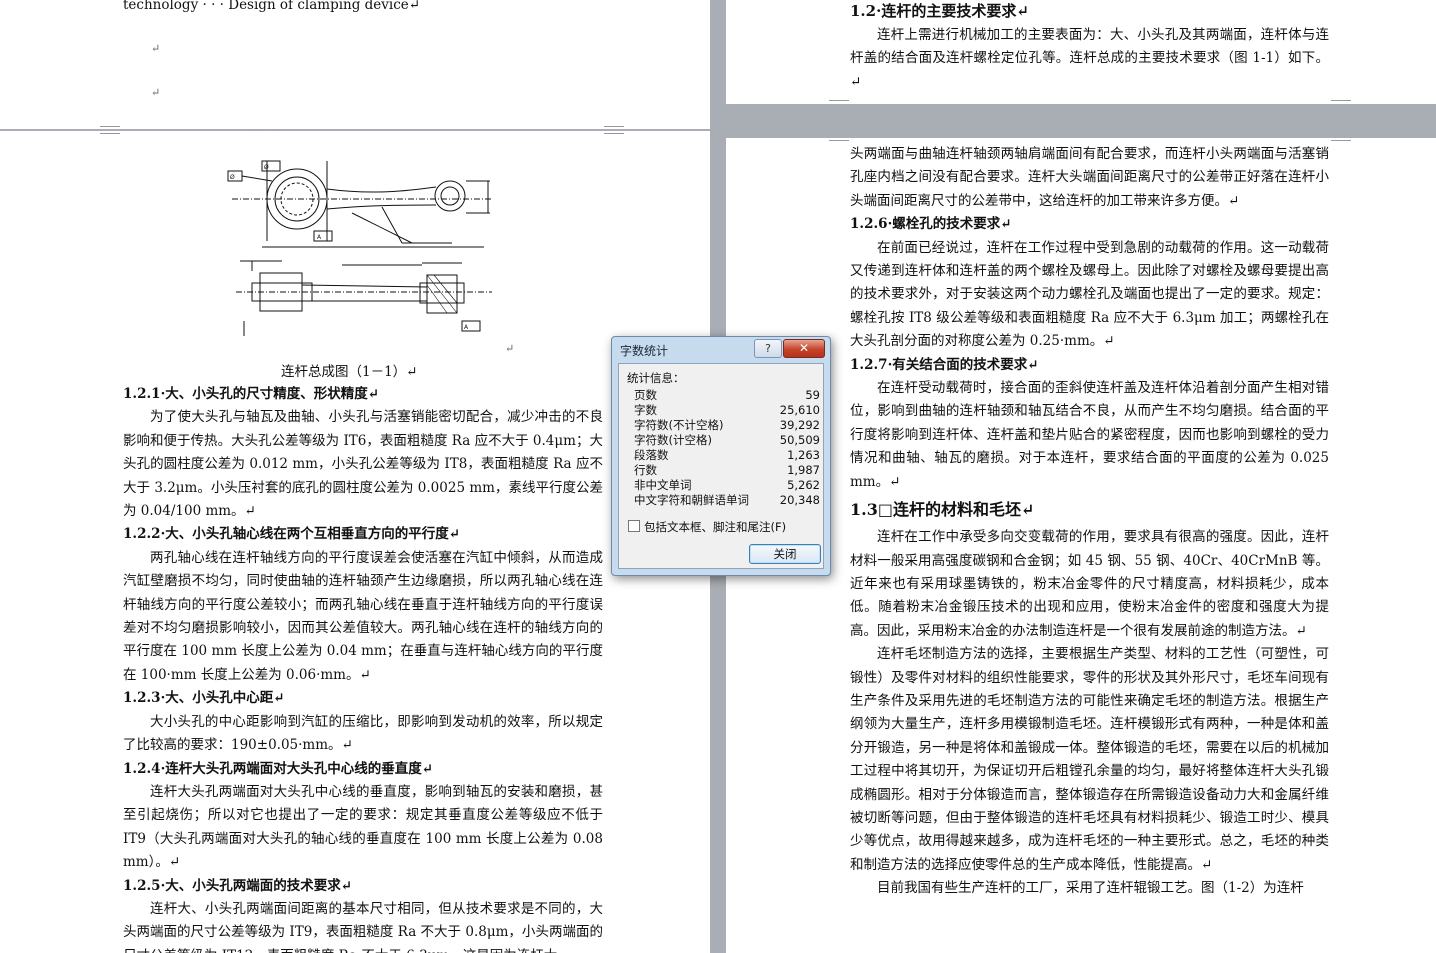 This screenshot has width=1436, height=953. What do you see at coordinates (727, 395) in the screenshot?
I see `stat-row: 页数 59` at bounding box center [727, 395].